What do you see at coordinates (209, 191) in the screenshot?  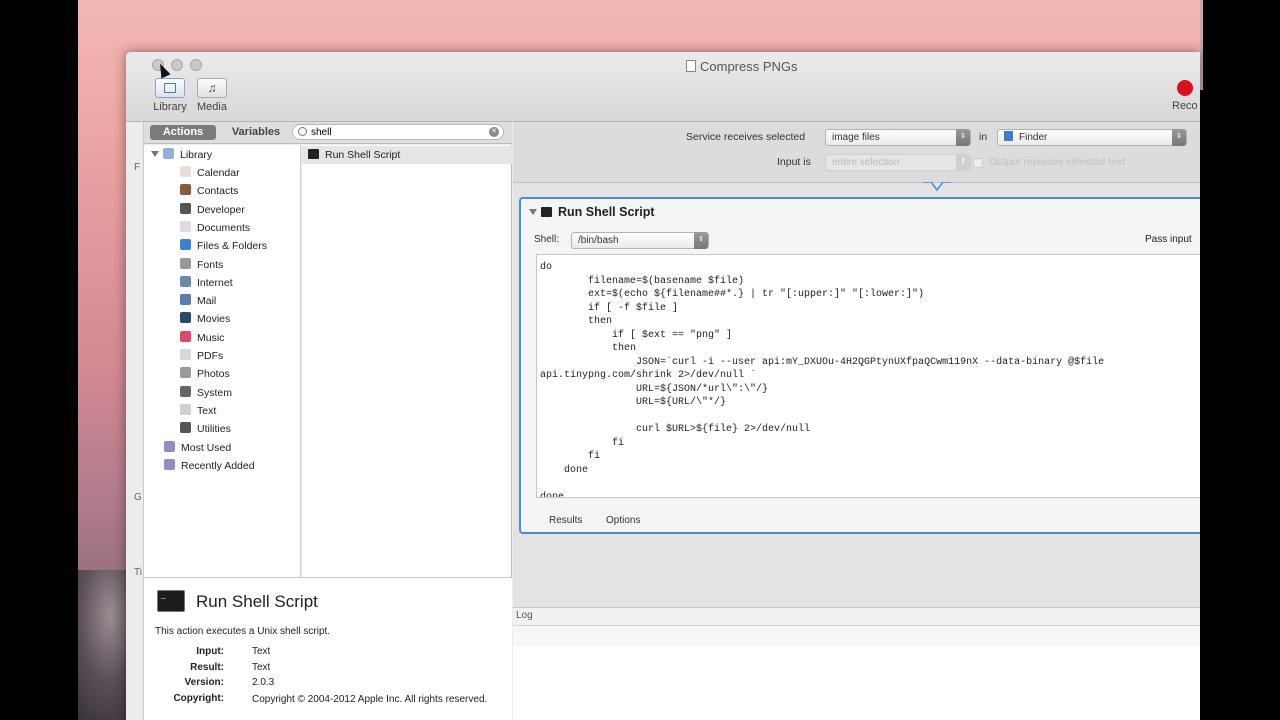 I see `library-item-contacts: Contacts` at bounding box center [209, 191].